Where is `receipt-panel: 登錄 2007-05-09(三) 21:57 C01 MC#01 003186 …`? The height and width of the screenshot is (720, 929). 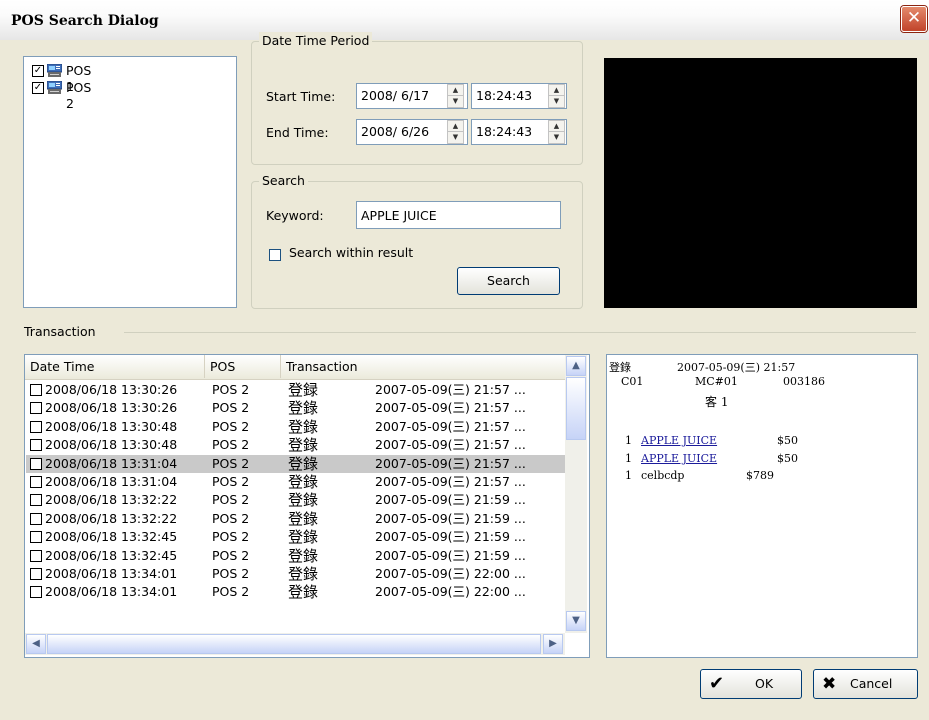 receipt-panel: 登錄 2007-05-09(三) 21:57 C01 MC#01 003186 … is located at coordinates (762, 506).